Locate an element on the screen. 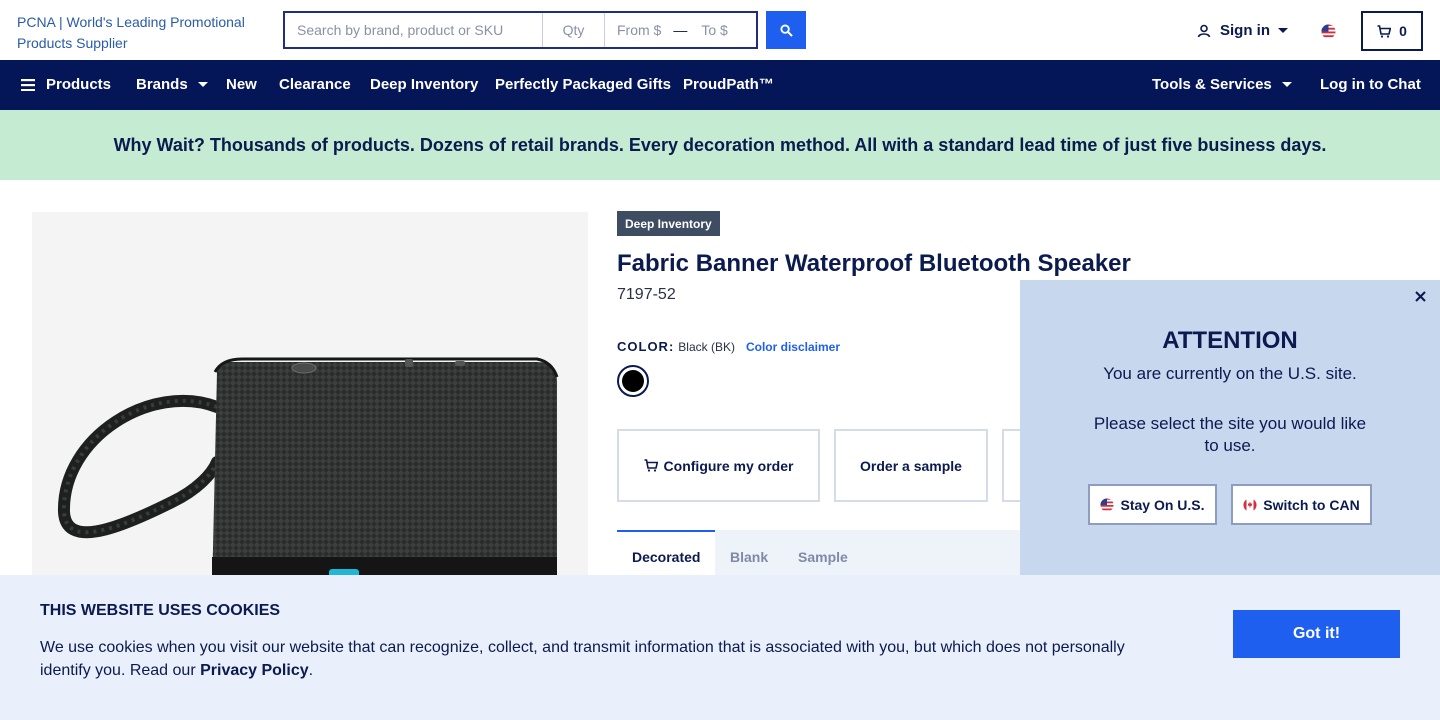 The height and width of the screenshot is (720, 1440). search-input: Search by brand, product or SKU is located at coordinates (414, 30).